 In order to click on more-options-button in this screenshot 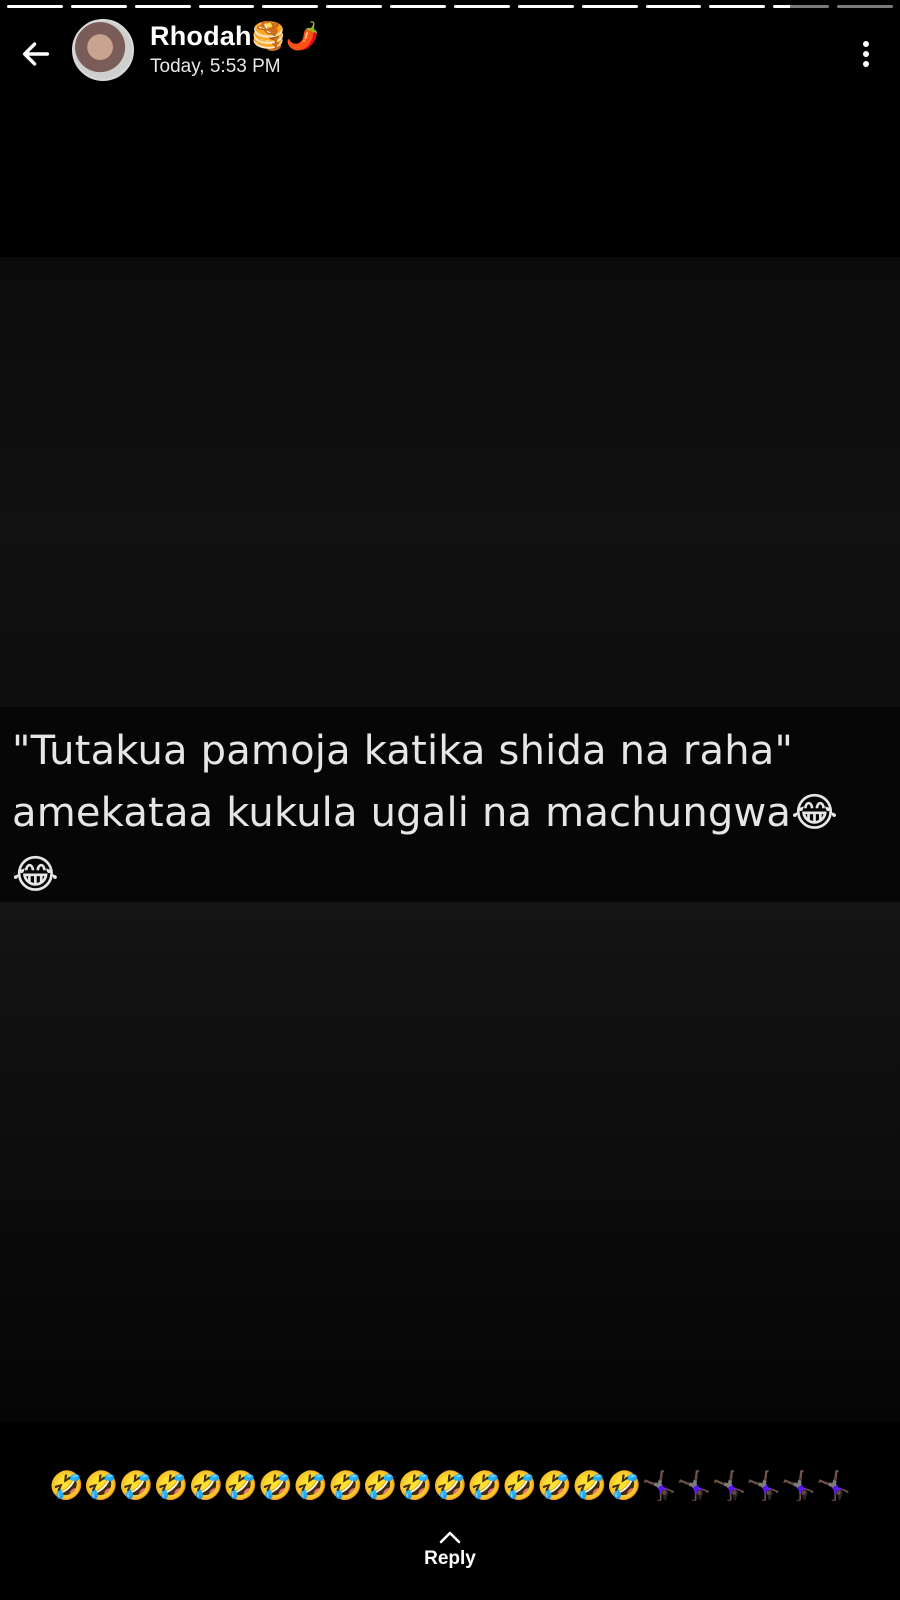, I will do `click(866, 54)`.